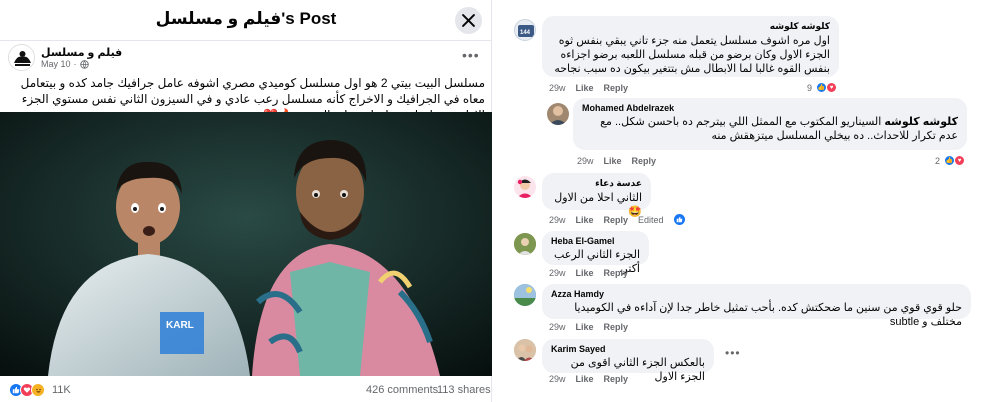  What do you see at coordinates (596, 195) in the screenshot?
I see `comment-bubble: عدسة دعاء الثاني احلا من الاول 🤩` at bounding box center [596, 195].